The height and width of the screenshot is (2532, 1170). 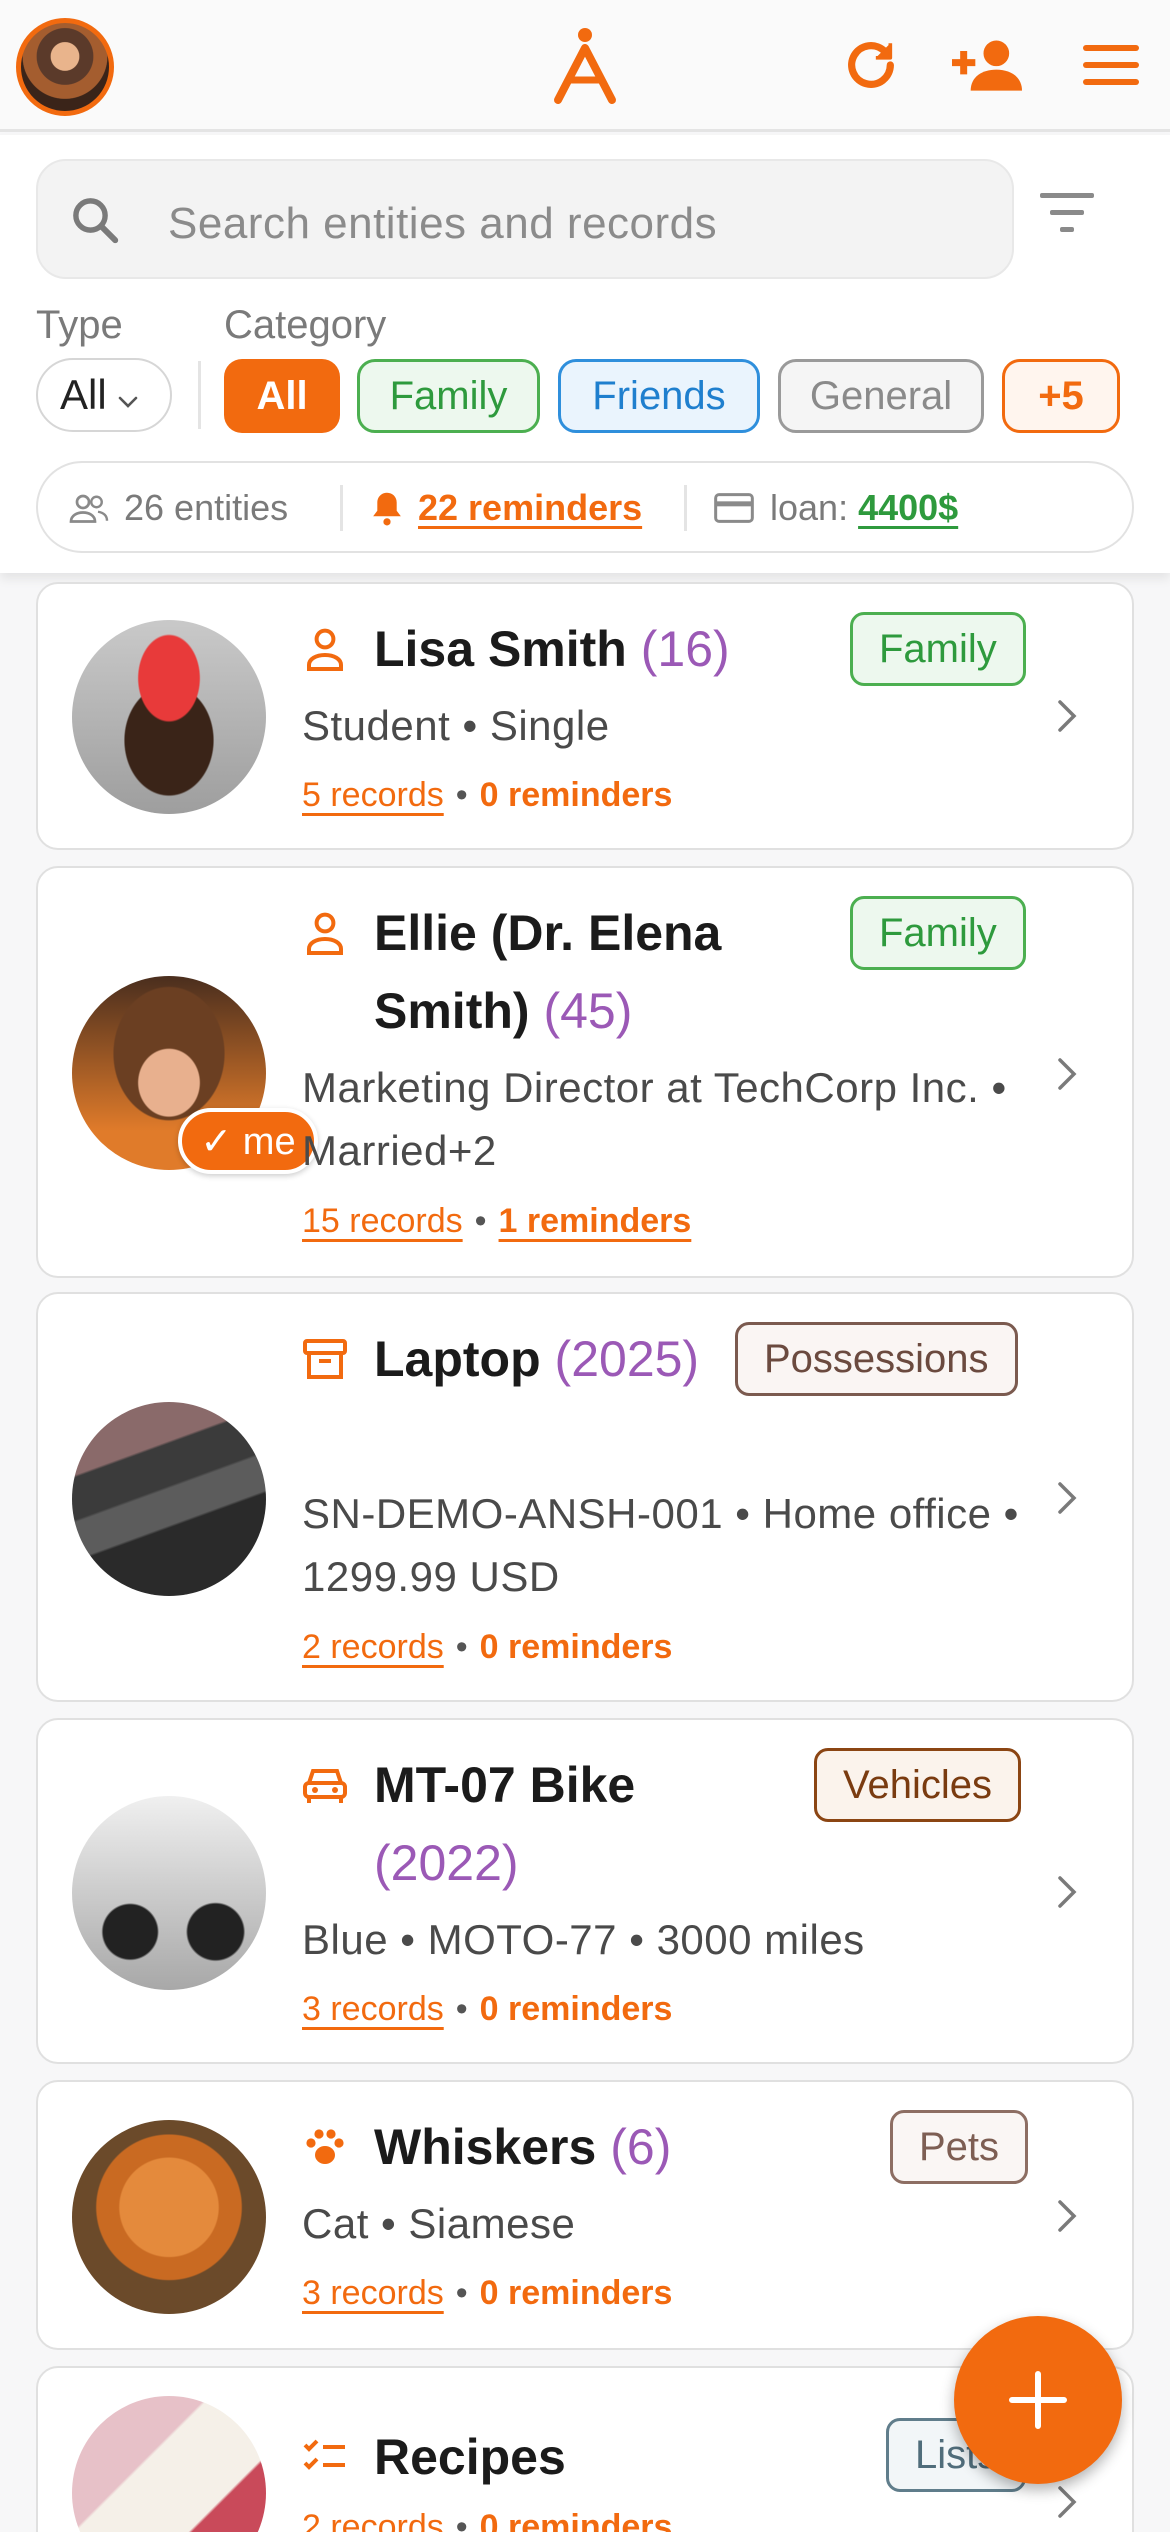 I want to click on entity-age: (45), so click(x=588, y=1011).